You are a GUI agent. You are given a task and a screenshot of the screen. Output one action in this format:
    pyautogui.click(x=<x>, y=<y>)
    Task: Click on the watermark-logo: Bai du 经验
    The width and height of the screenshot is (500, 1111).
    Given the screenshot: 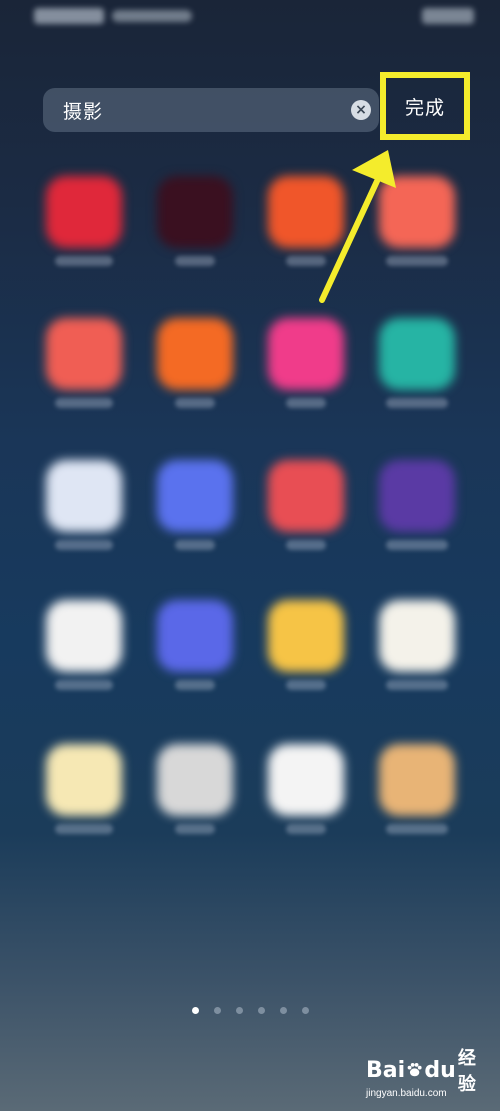 What is the action you would take?
    pyautogui.click(x=426, y=1071)
    